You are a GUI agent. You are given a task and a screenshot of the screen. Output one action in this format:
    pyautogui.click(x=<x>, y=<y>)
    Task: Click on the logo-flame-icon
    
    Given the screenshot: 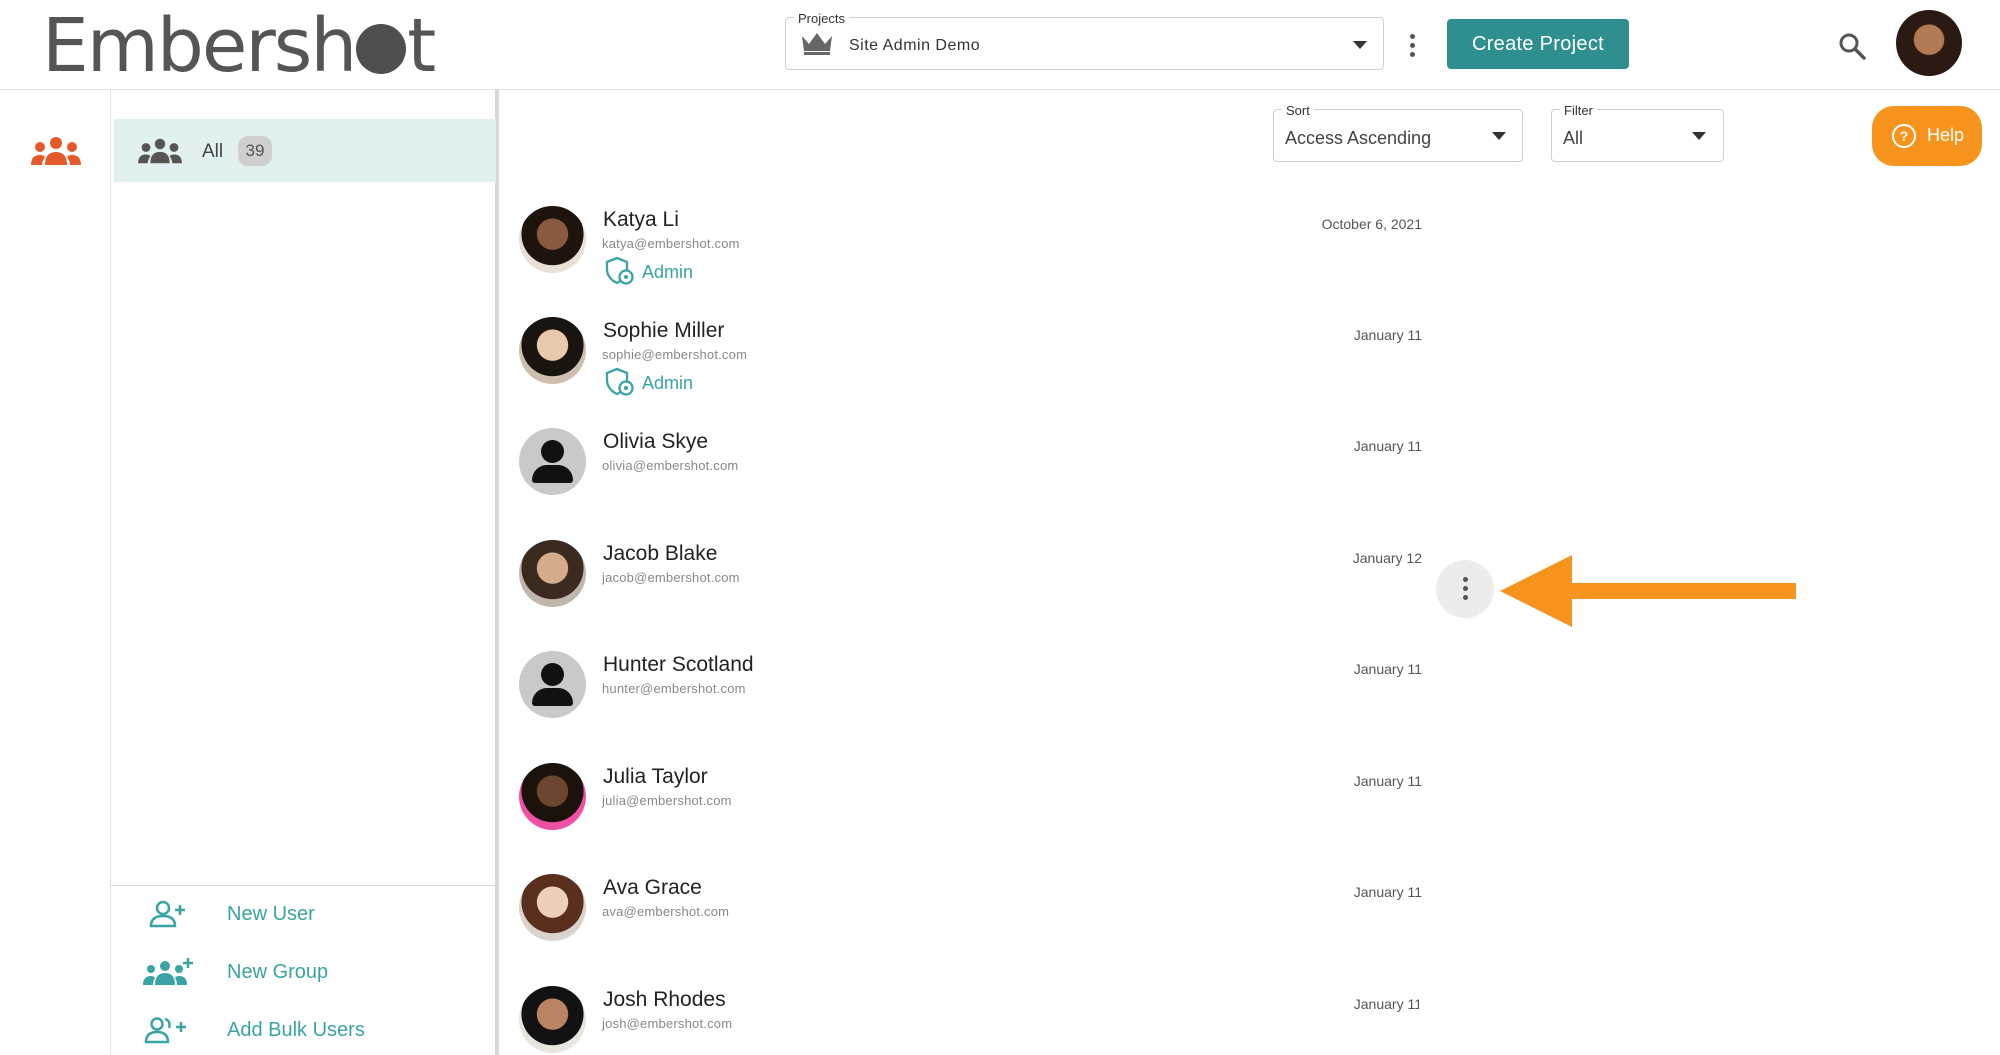 What is the action you would take?
    pyautogui.click(x=381, y=49)
    